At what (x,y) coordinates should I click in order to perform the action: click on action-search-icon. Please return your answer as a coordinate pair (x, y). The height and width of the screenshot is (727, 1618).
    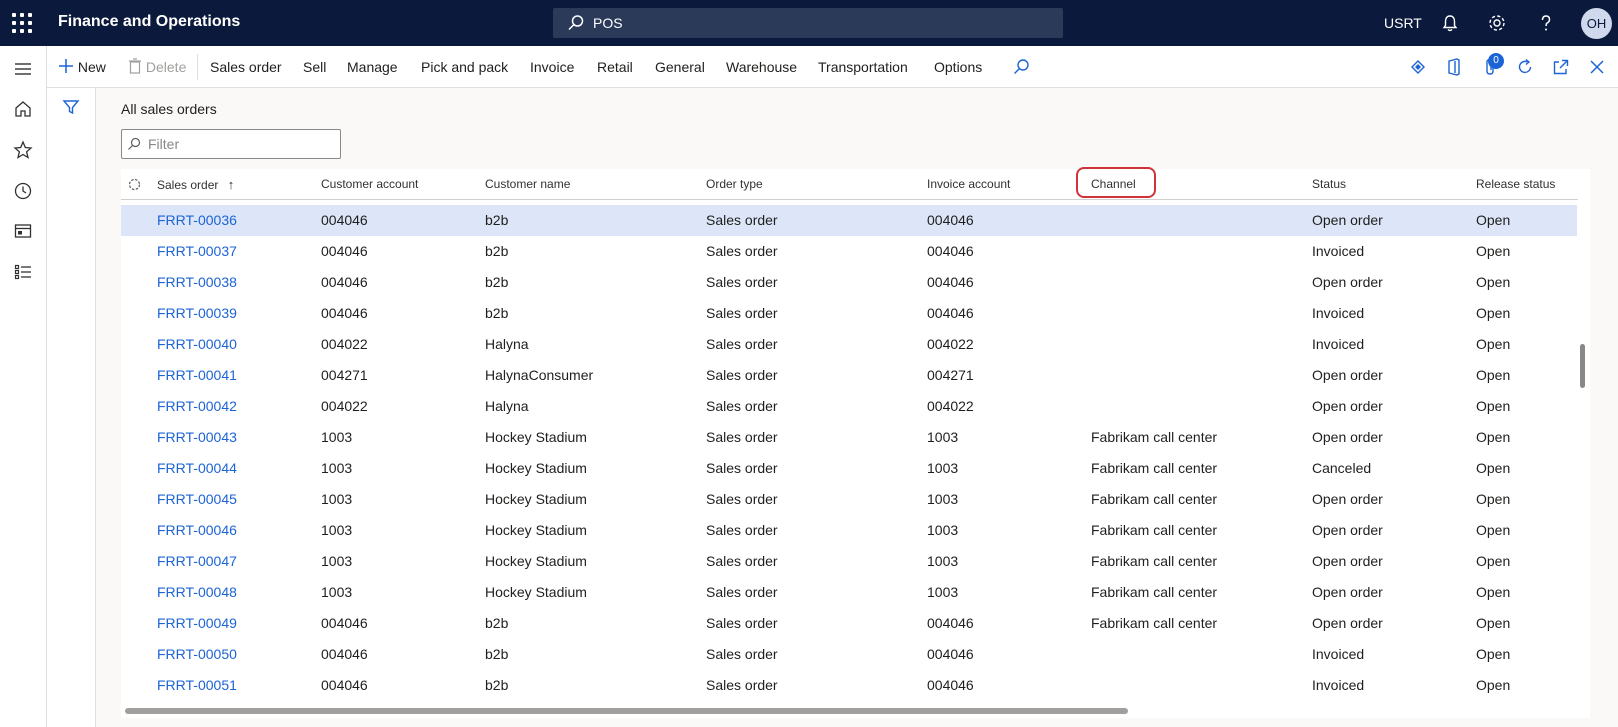
    Looking at the image, I should click on (1021, 67).